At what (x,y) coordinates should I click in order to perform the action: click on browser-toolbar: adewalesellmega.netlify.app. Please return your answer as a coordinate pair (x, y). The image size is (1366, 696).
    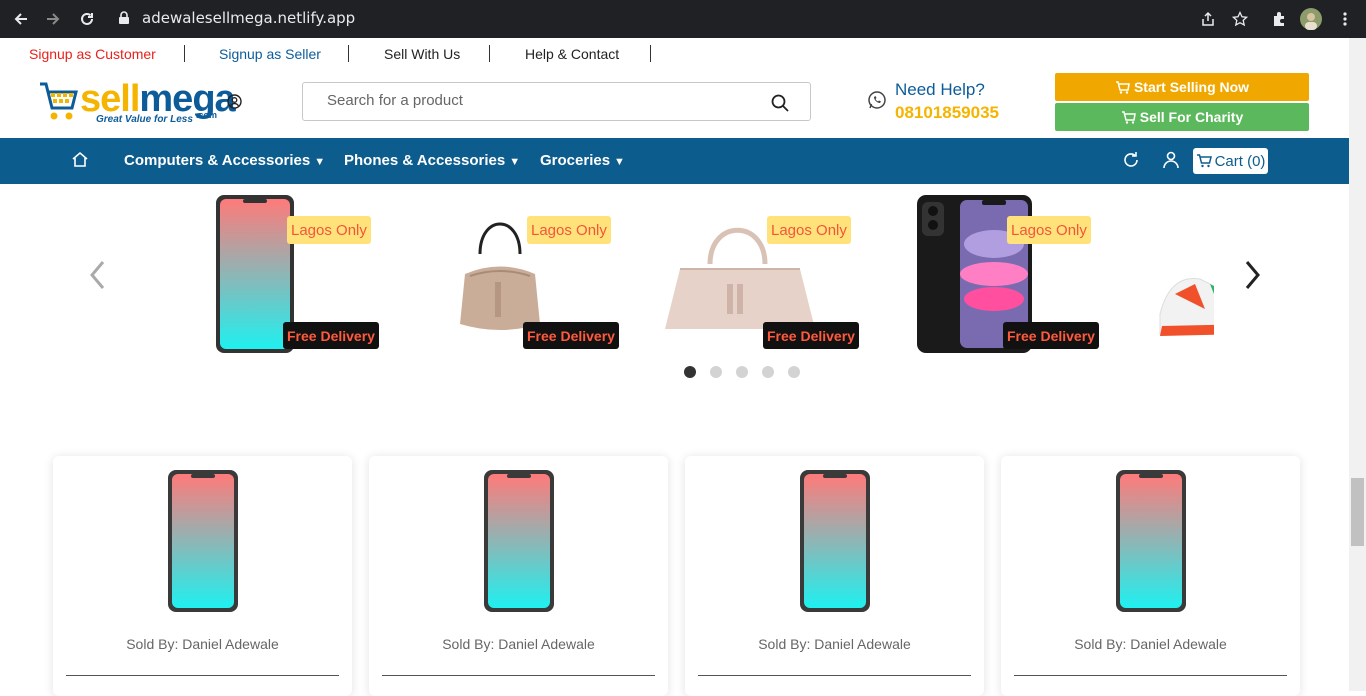
    Looking at the image, I should click on (683, 19).